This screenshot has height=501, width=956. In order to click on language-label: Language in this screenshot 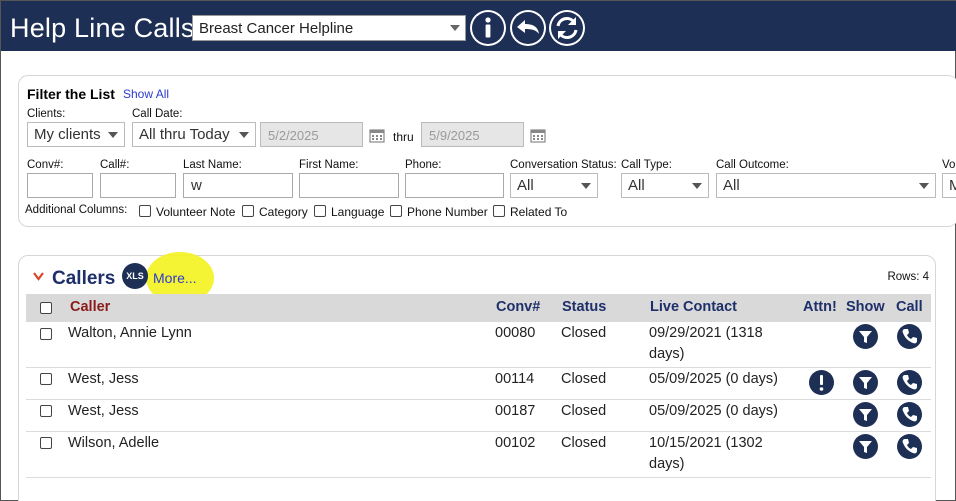, I will do `click(358, 212)`.